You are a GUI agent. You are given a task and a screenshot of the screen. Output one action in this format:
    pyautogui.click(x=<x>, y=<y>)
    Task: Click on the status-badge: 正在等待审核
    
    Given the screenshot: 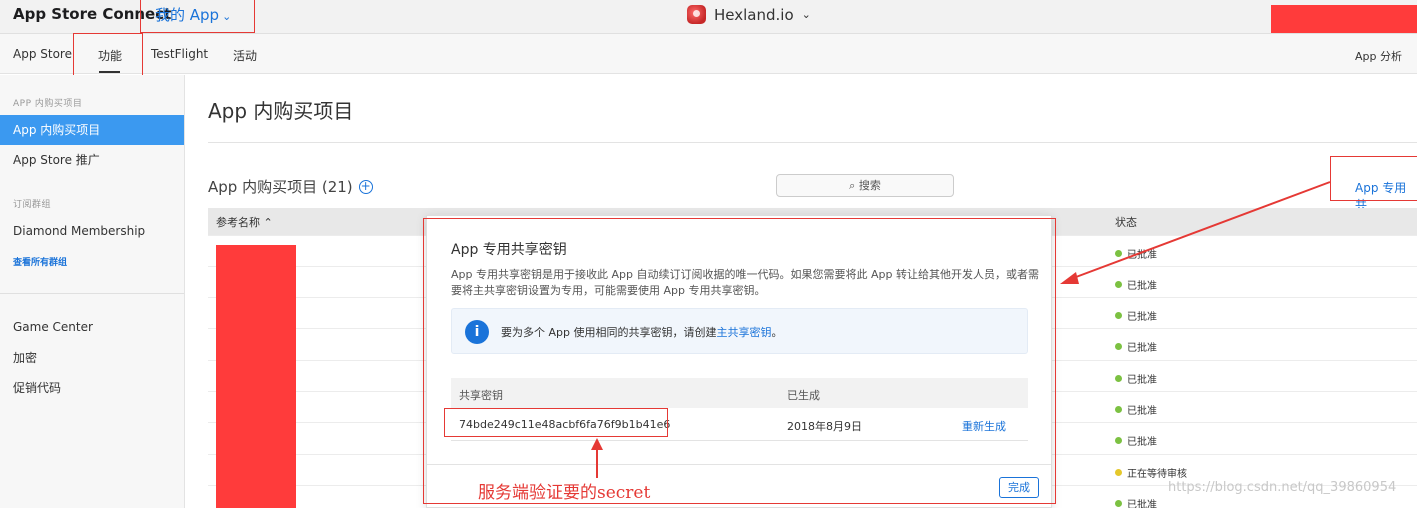 What is the action you would take?
    pyautogui.click(x=1151, y=472)
    